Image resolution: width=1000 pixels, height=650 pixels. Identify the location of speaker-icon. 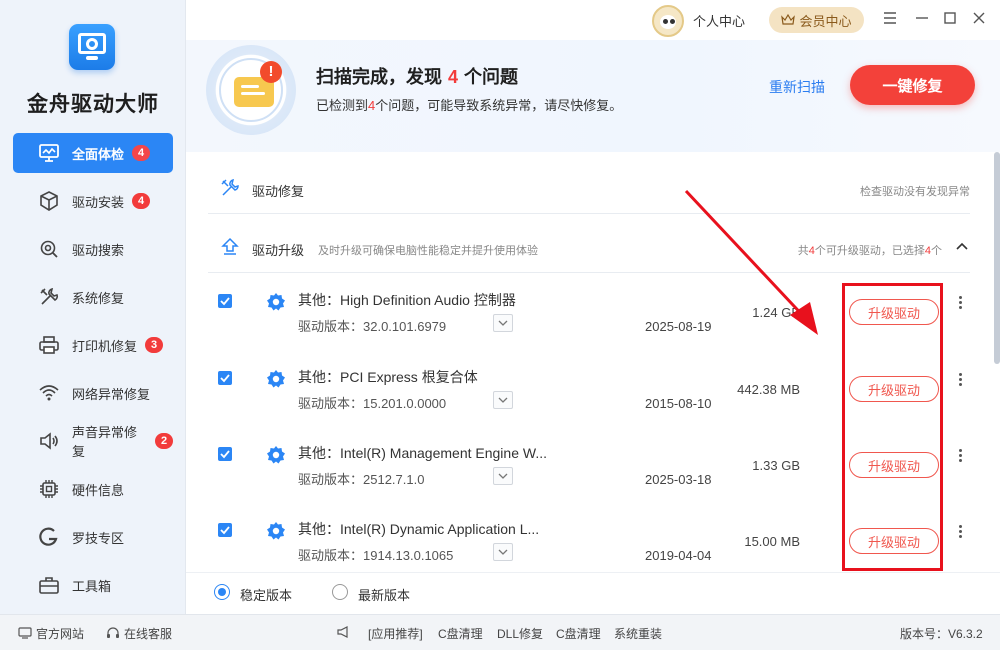
(49, 441).